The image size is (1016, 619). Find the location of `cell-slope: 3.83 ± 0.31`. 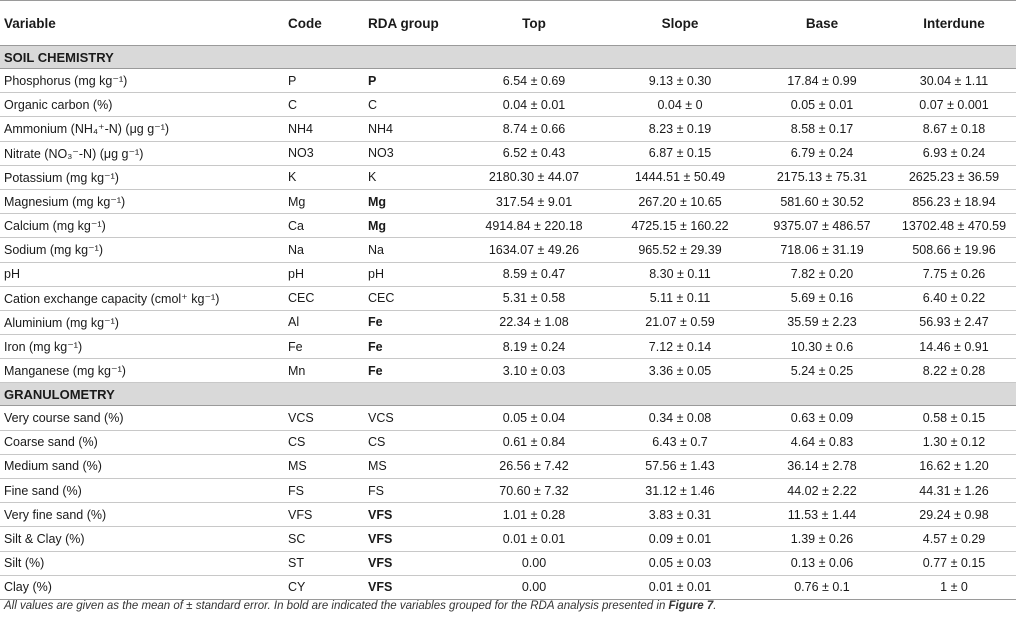

cell-slope: 3.83 ± 0.31 is located at coordinates (680, 515).